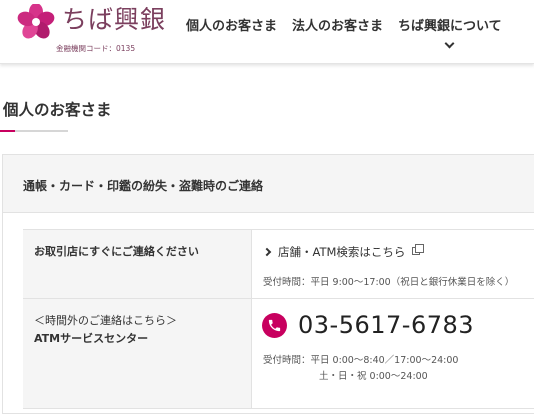 This screenshot has width=534, height=414. Describe the element at coordinates (389, 282) in the screenshot. I see `branch-hours: 受付時間：平日 9:00〜17:00（祝日と銀行休業日を除く）` at that location.